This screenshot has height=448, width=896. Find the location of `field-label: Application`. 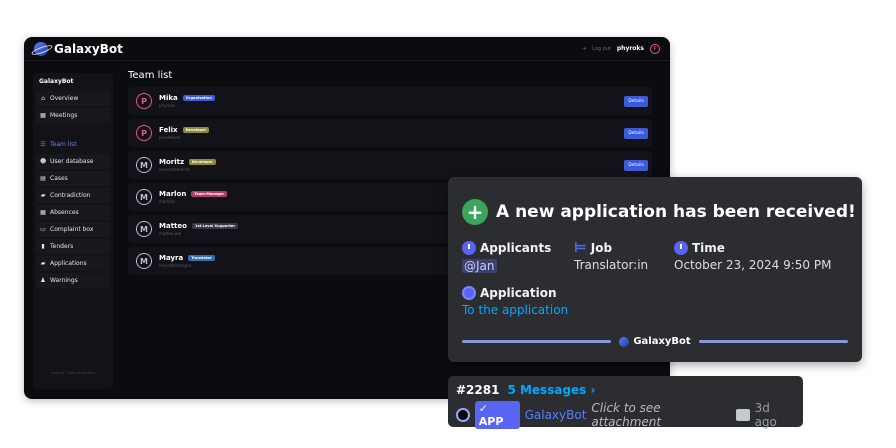

field-label: Application is located at coordinates (518, 293).